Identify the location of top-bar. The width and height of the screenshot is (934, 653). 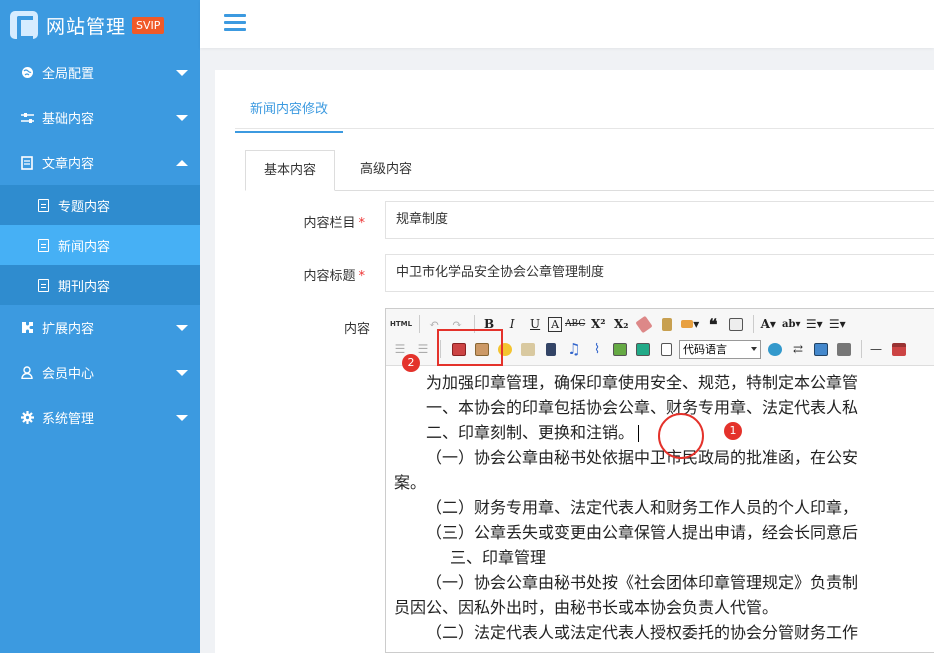
(567, 24).